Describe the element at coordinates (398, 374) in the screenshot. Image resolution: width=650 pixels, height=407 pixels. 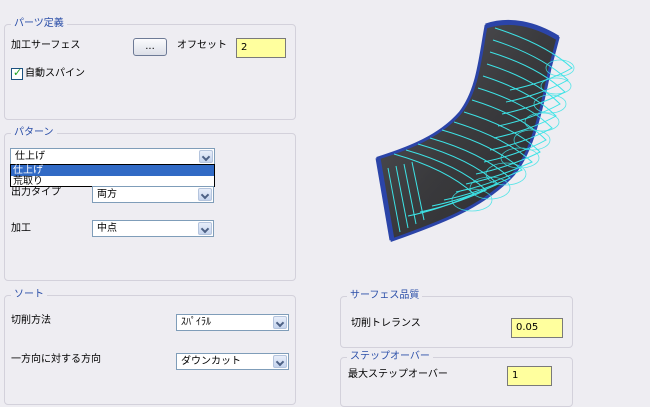
I see `max-stepover-label: 最大ステップオーバー` at that location.